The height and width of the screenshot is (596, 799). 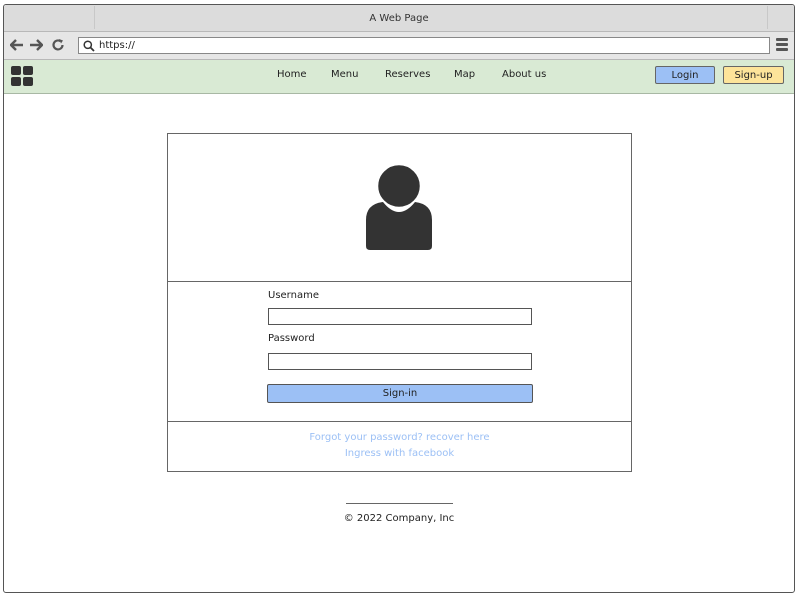 What do you see at coordinates (524, 74) in the screenshot?
I see `nav-link-about-us: About us` at bounding box center [524, 74].